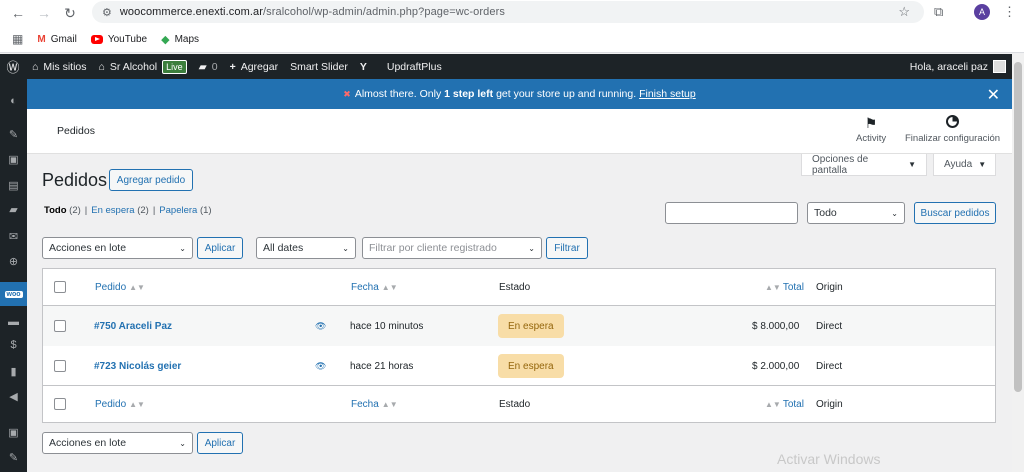 The width and height of the screenshot is (1024, 472). I want to click on comments-icon: ▰, so click(13, 209).